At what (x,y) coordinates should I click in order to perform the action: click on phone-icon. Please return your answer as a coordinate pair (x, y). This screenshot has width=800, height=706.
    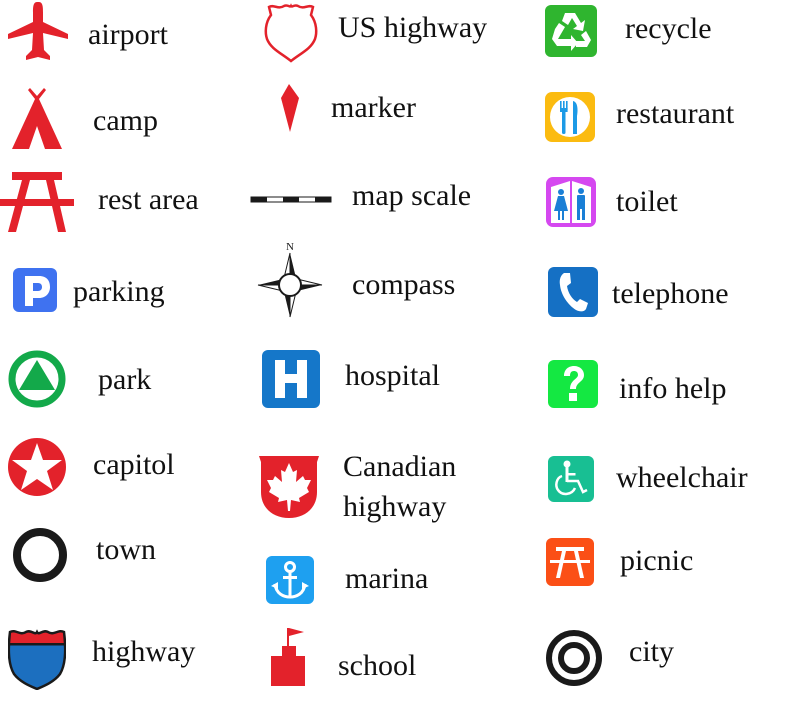
    Looking at the image, I should click on (573, 292).